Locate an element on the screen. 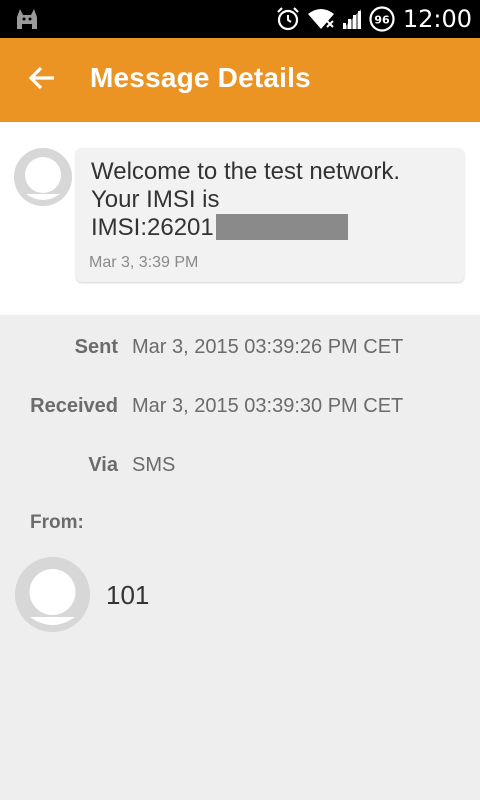  wifi-icon is located at coordinates (321, 19).